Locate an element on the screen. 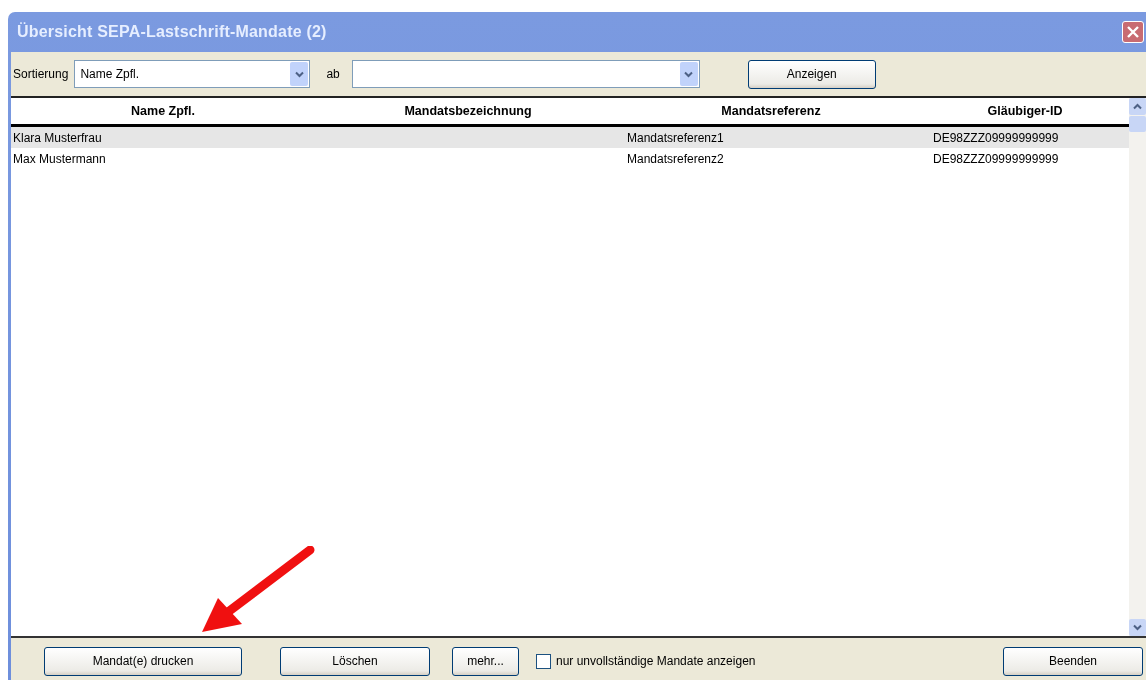 This screenshot has width=1146, height=680. checkbox is located at coordinates (543, 661).